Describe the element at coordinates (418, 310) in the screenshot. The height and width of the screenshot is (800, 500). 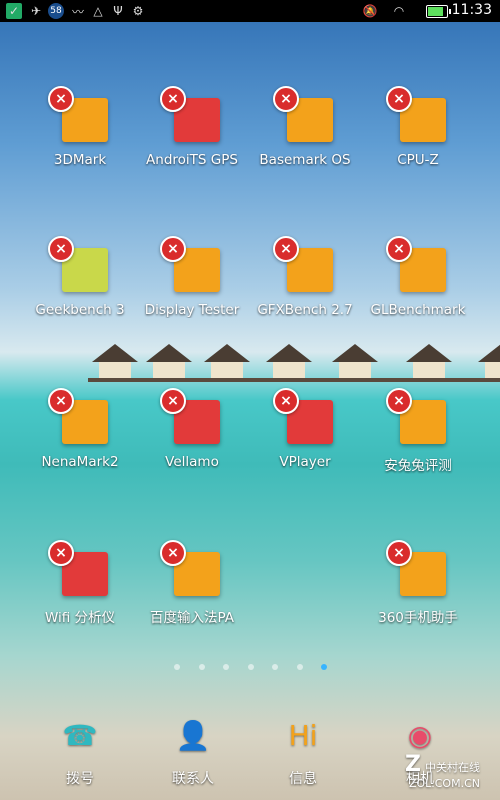
I see `app-label: GLBenchmark` at that location.